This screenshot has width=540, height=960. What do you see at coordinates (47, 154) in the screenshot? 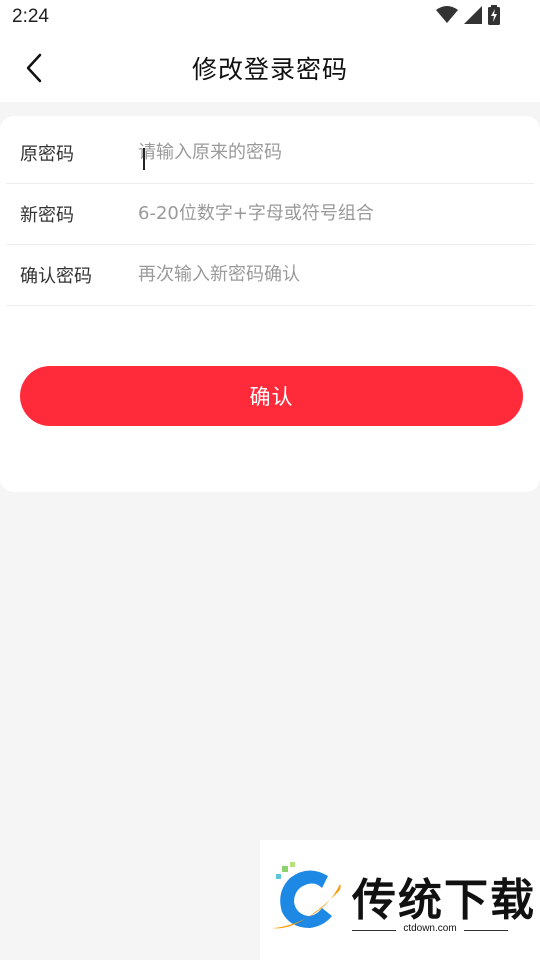
I see `old-password-label: 原密码` at bounding box center [47, 154].